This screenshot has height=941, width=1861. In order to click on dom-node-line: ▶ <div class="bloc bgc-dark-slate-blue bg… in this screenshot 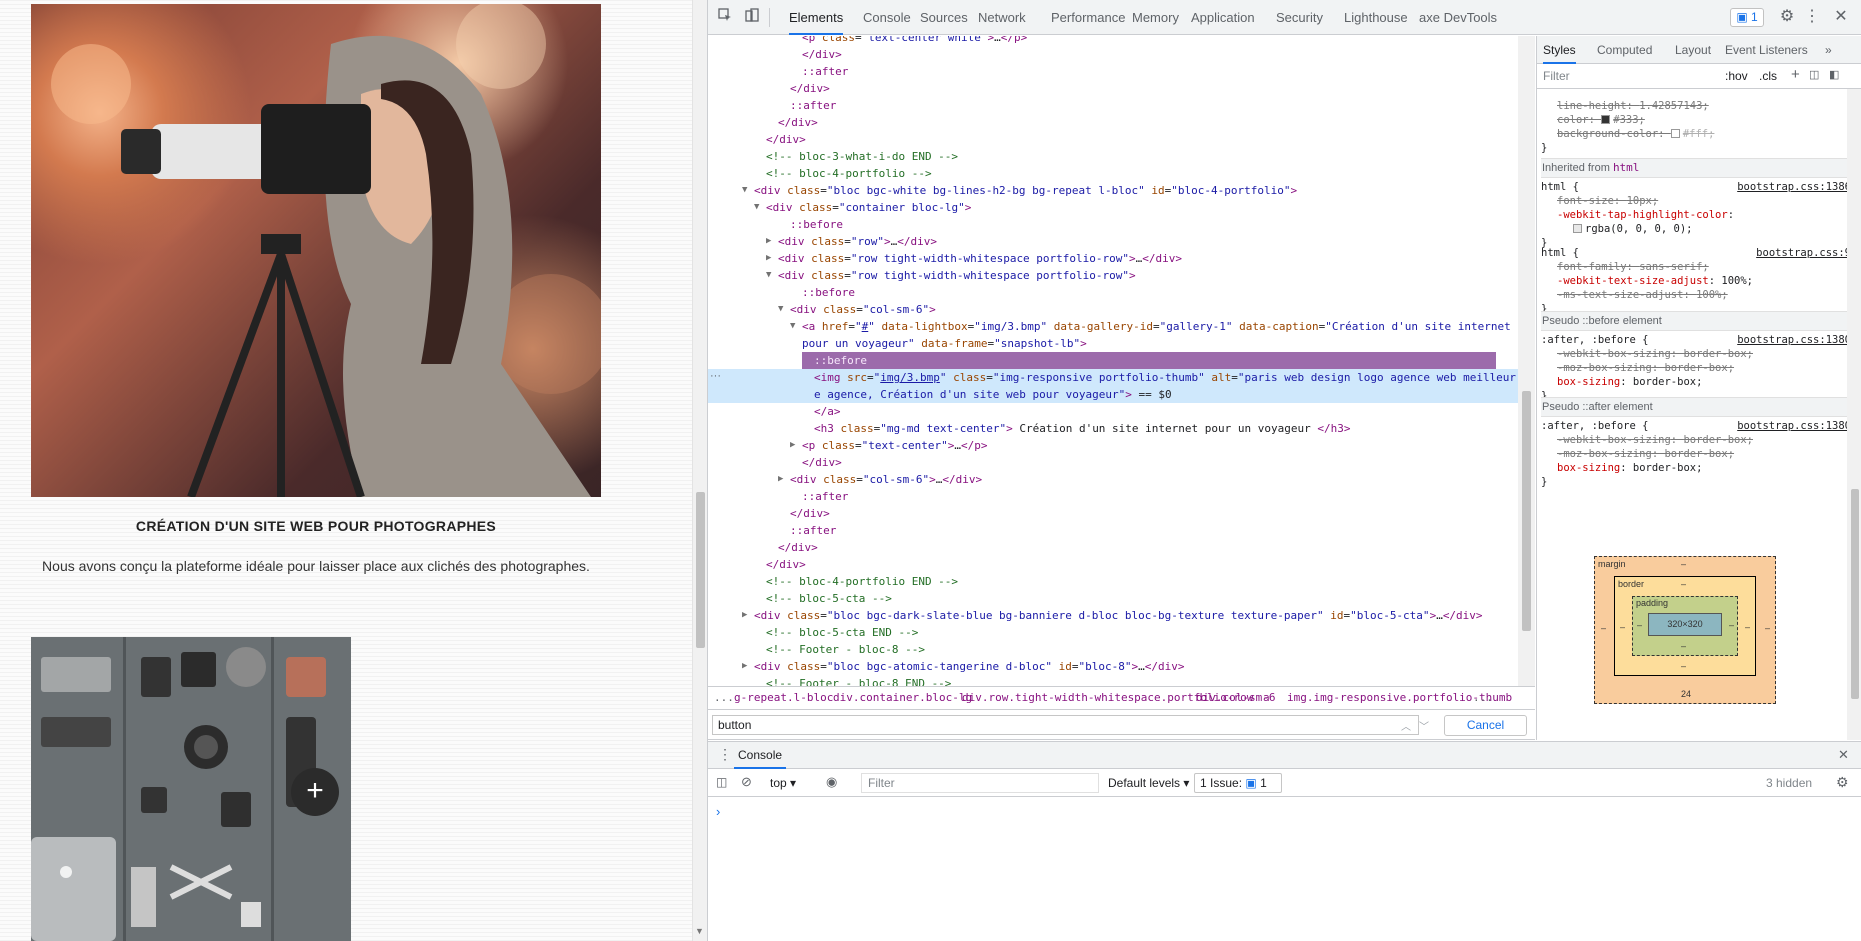, I will do `click(1113, 615)`.